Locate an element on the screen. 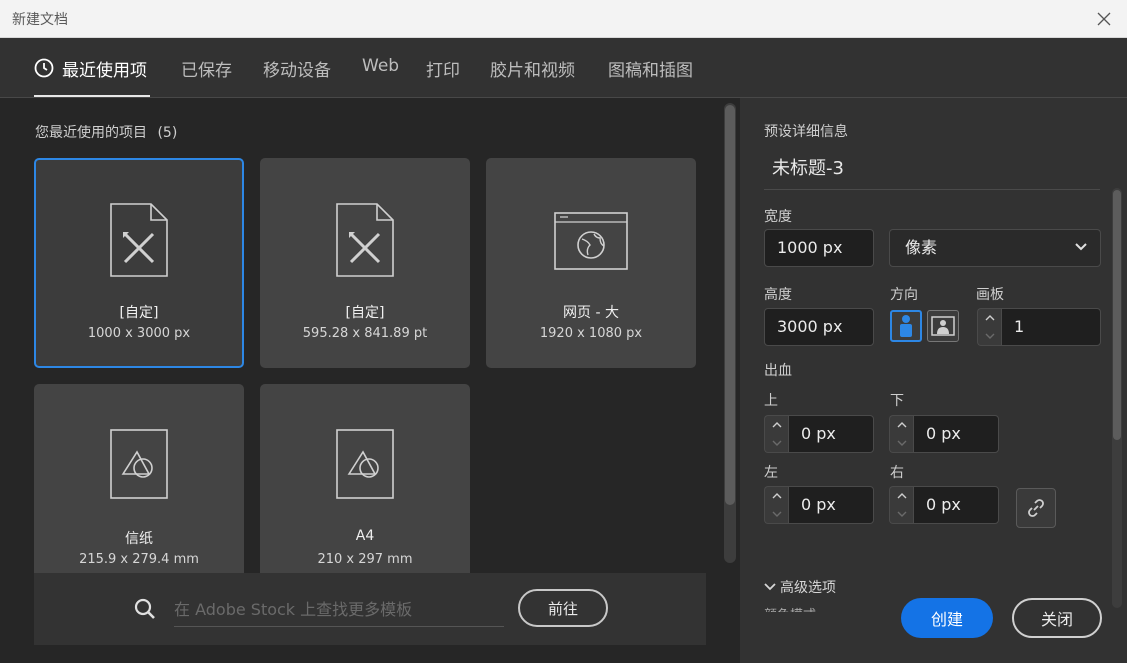 The width and height of the screenshot is (1127, 663). document-name-field: 未标题-3 is located at coordinates (932, 173).